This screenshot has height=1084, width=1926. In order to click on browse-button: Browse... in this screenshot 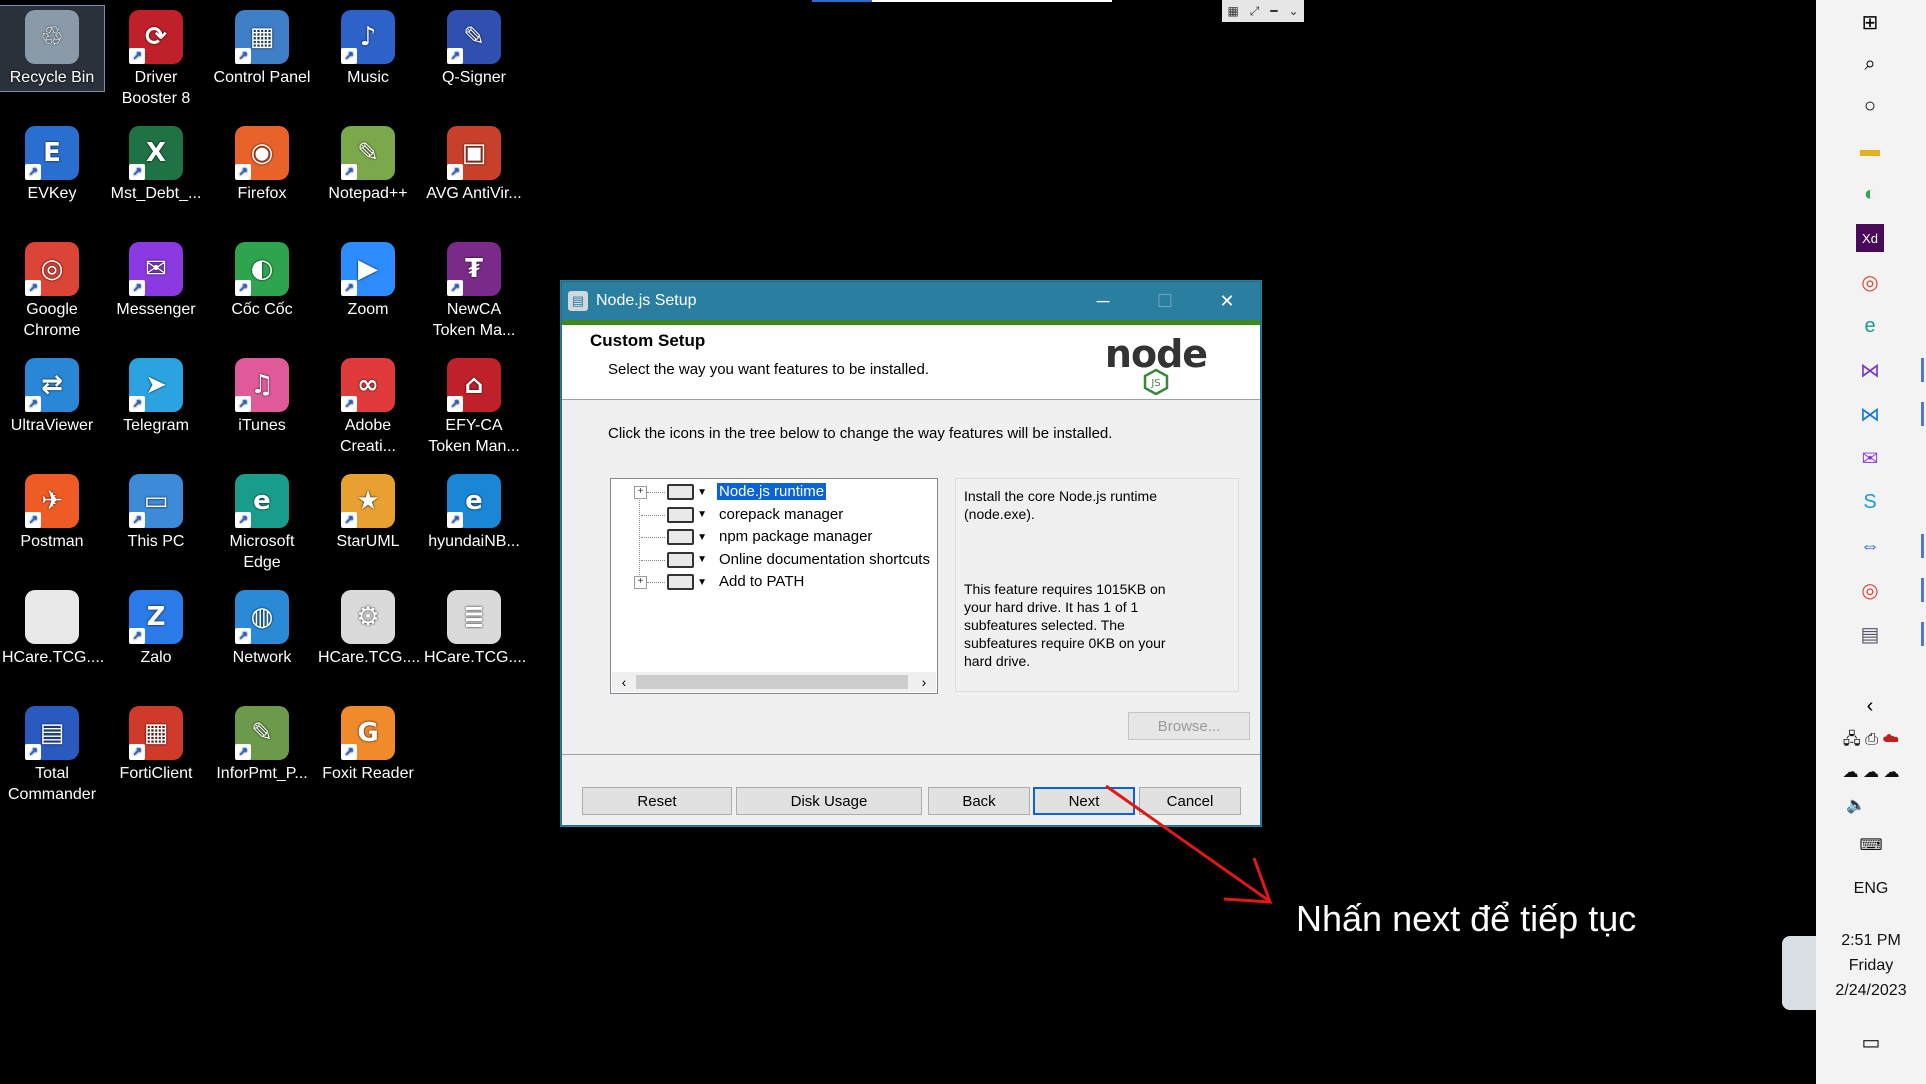, I will do `click(1189, 726)`.